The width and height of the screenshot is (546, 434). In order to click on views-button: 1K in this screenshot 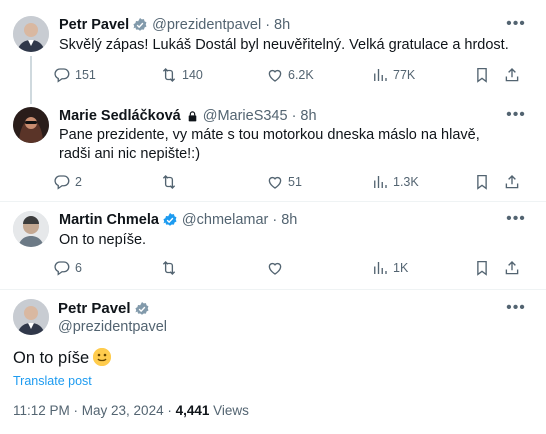, I will do `click(389, 268)`.